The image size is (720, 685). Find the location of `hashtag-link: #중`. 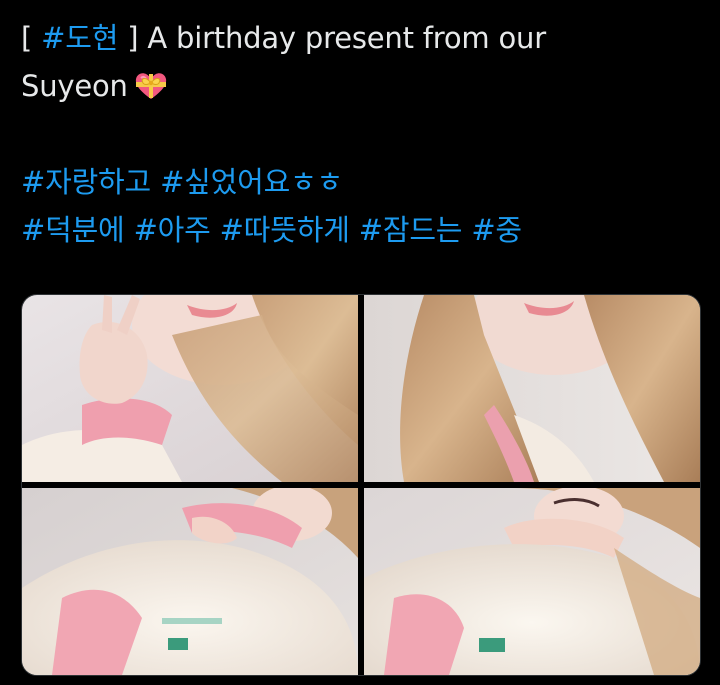

hashtag-link: #중 is located at coordinates (496, 230).